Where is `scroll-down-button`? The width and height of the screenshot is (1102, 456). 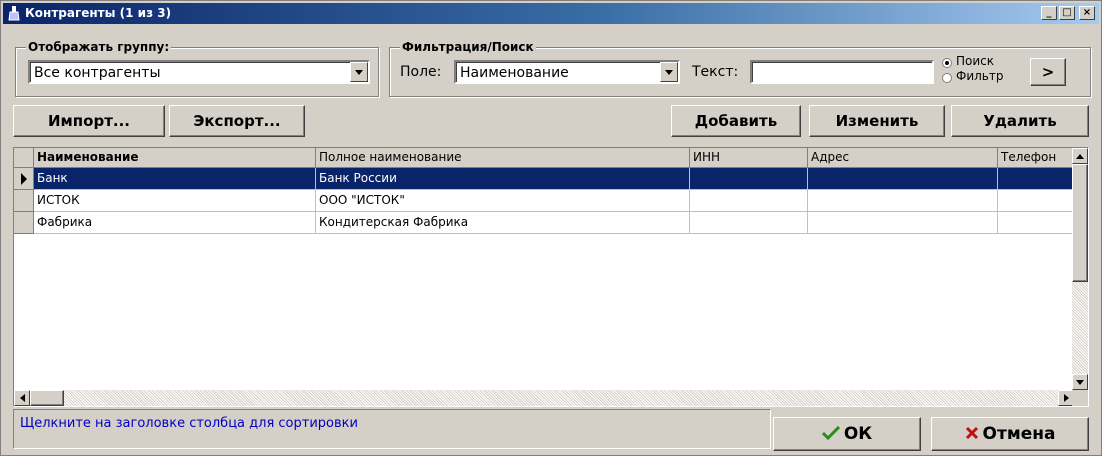 scroll-down-button is located at coordinates (1080, 382).